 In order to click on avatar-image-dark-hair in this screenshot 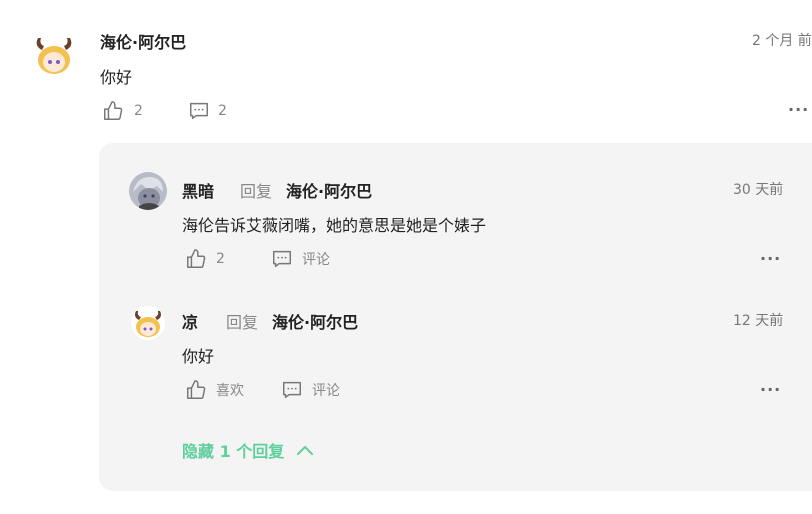, I will do `click(148, 191)`.